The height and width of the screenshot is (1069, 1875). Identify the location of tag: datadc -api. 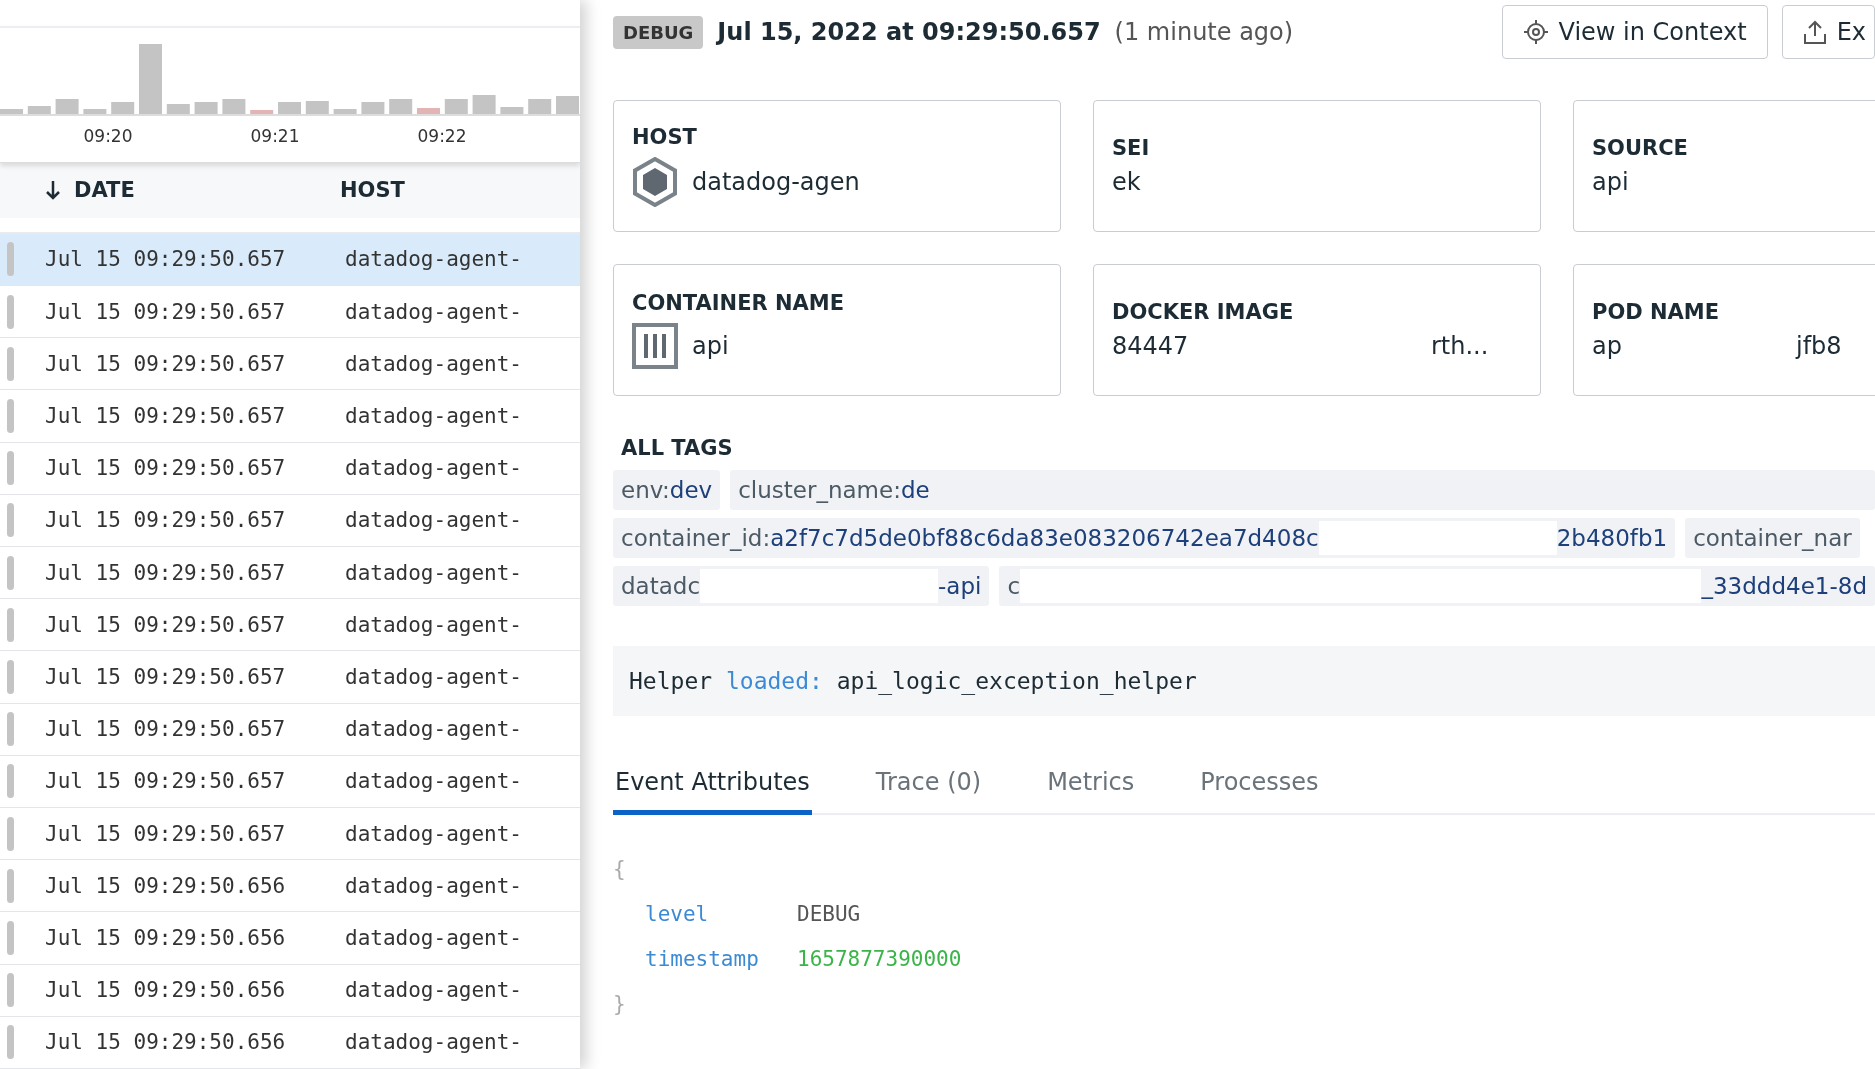
(801, 586).